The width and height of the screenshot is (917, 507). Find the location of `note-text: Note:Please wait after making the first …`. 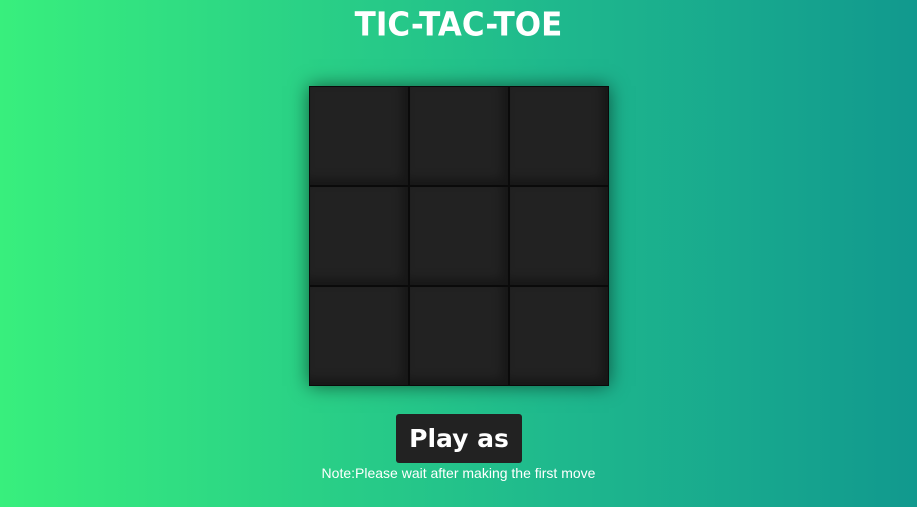

note-text: Note:Please wait after making the first … is located at coordinates (458, 473).